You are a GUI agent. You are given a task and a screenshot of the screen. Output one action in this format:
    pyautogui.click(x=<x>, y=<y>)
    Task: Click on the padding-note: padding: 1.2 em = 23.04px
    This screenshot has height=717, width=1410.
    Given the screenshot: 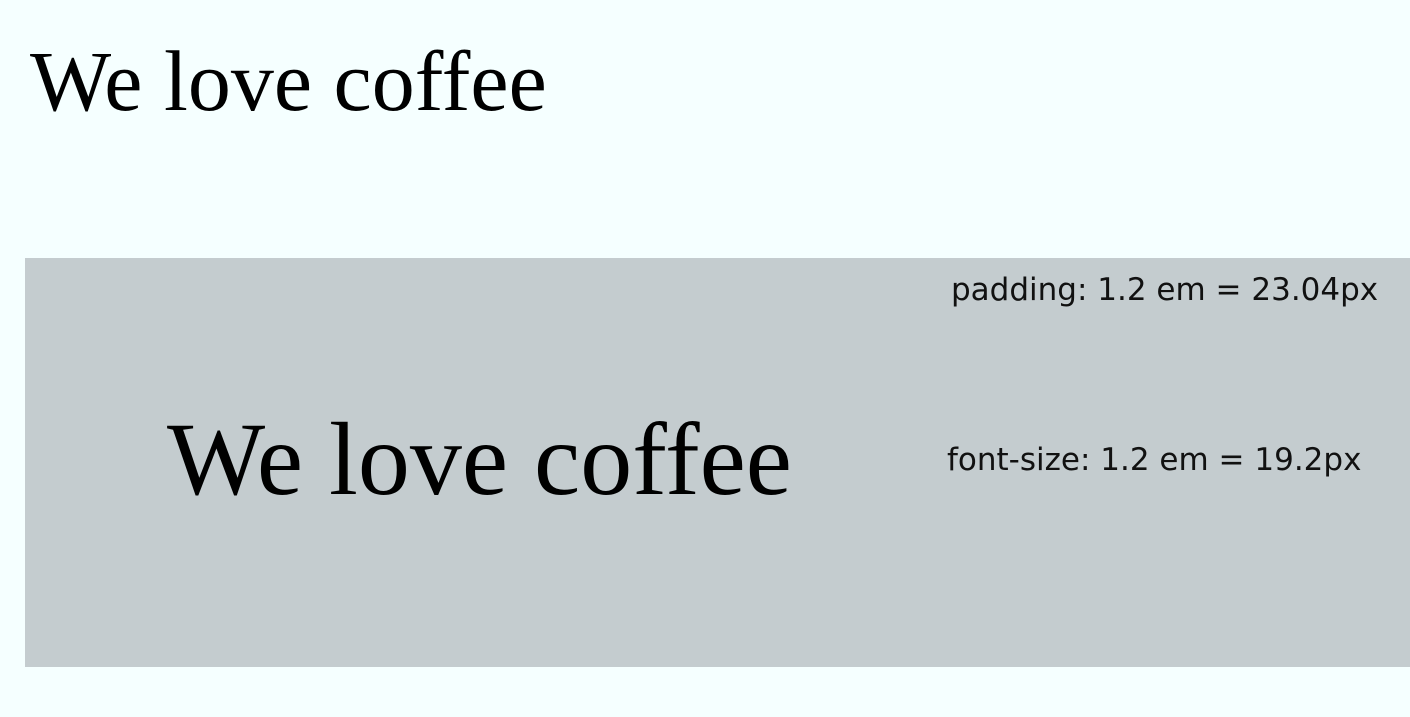 What is the action you would take?
    pyautogui.click(x=1165, y=290)
    